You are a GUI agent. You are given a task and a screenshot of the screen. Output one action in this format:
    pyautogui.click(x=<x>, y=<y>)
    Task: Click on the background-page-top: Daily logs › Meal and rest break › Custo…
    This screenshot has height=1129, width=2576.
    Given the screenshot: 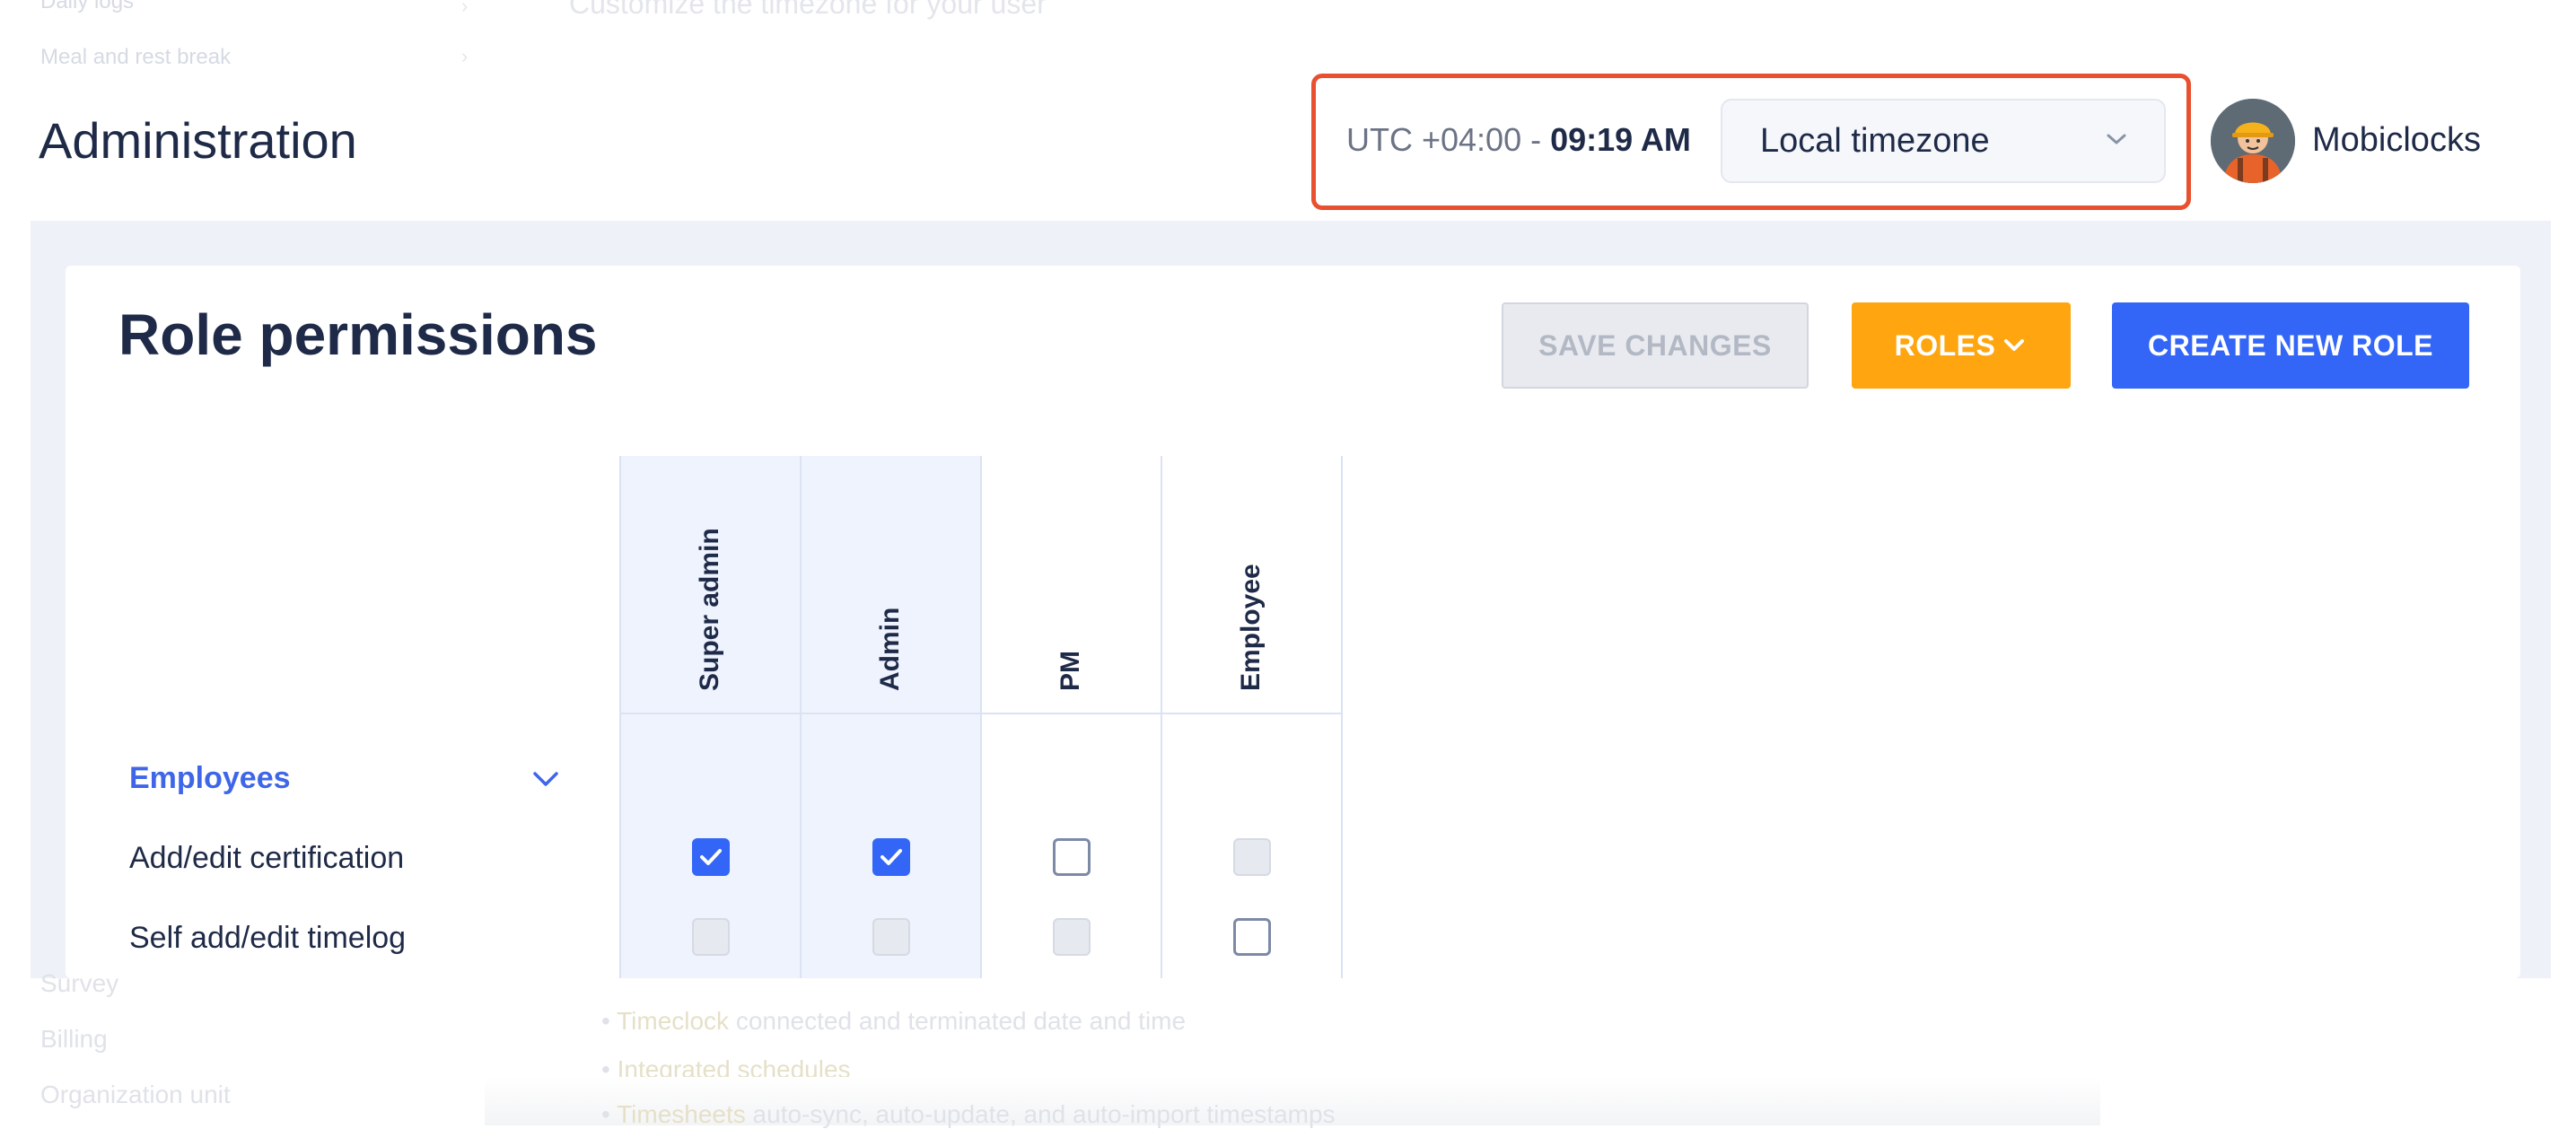 What is the action you would take?
    pyautogui.click(x=1288, y=40)
    